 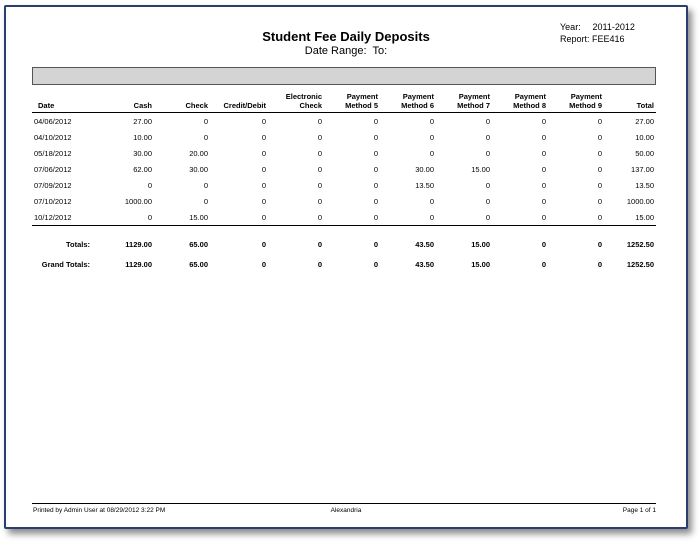 I want to click on spacer-row, so click(x=344, y=230).